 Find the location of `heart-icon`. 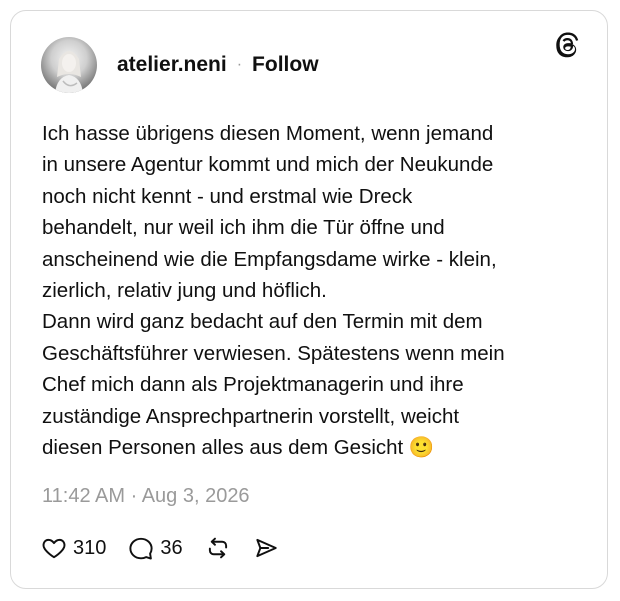

heart-icon is located at coordinates (54, 548).